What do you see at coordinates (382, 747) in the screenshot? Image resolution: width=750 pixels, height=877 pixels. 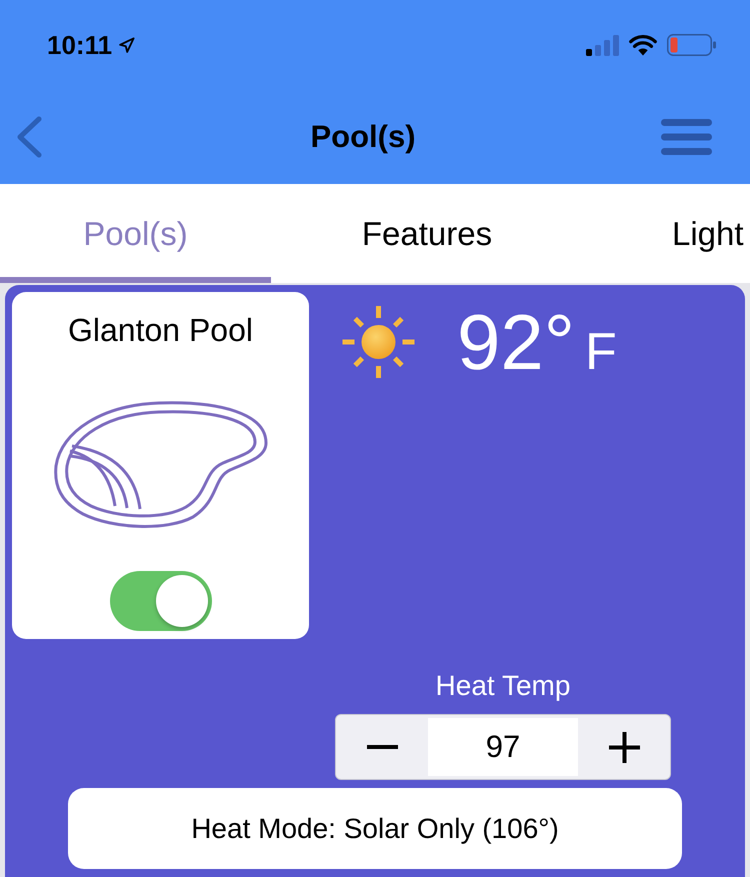 I see `minus-icon` at bounding box center [382, 747].